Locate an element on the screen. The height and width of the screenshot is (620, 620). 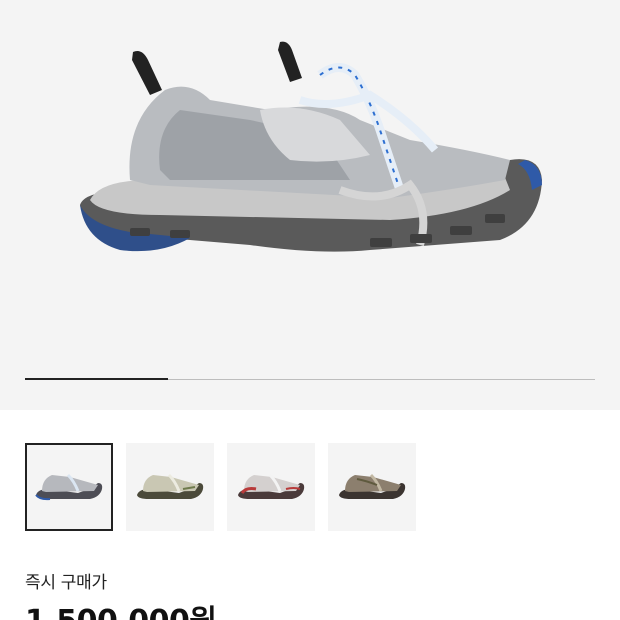
sneaker-brown-olive-icon is located at coordinates (372, 486).